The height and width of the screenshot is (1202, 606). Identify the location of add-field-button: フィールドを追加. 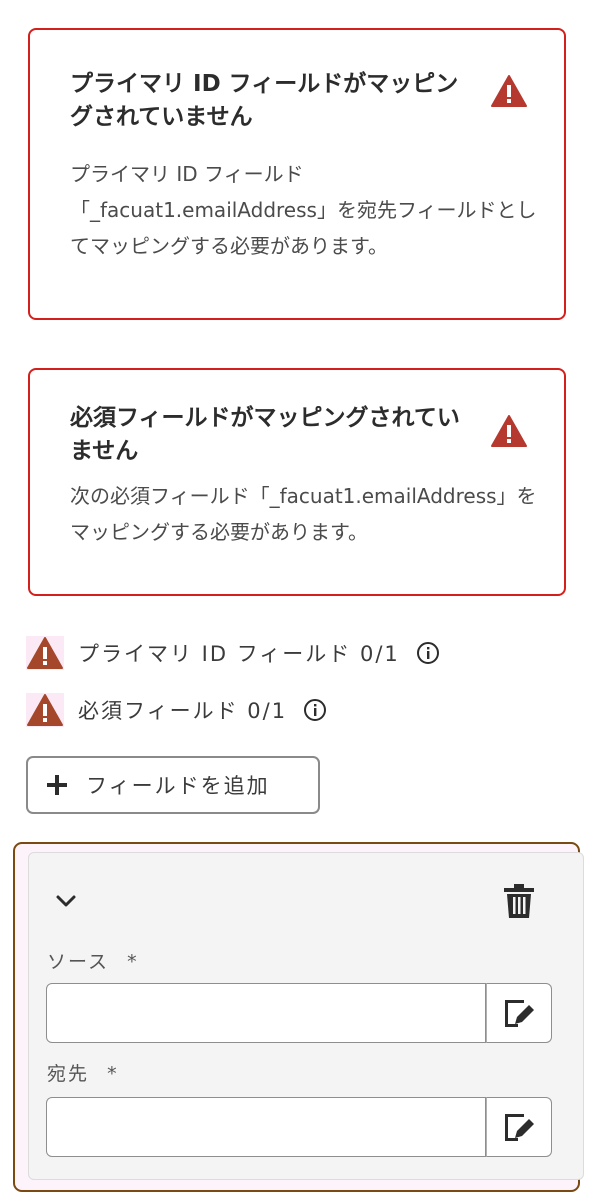
(173, 785).